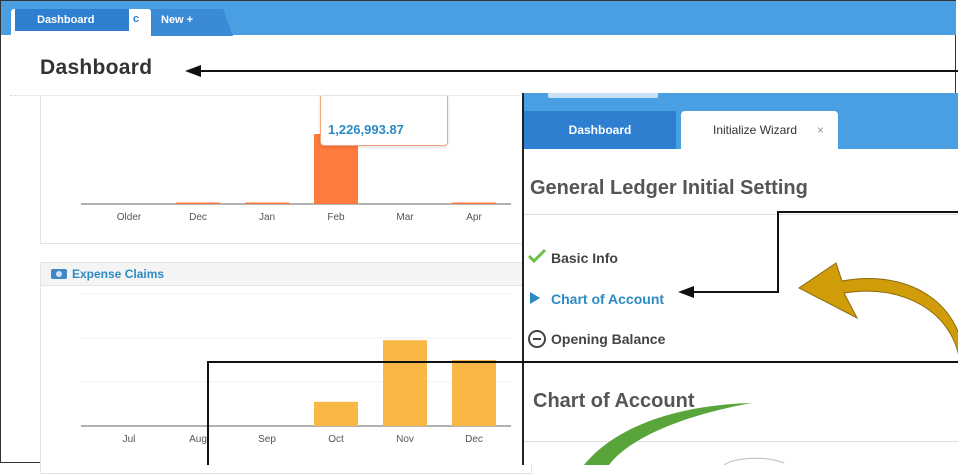 This screenshot has height=474, width=958. What do you see at coordinates (286, 274) in the screenshot?
I see `expense-claims-header: Expense Claims` at bounding box center [286, 274].